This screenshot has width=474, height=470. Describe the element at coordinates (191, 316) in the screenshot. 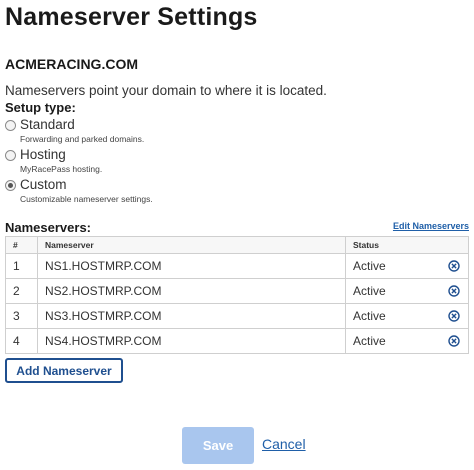

I see `nameserver-value: NS3.HOSTMRP.COM` at that location.